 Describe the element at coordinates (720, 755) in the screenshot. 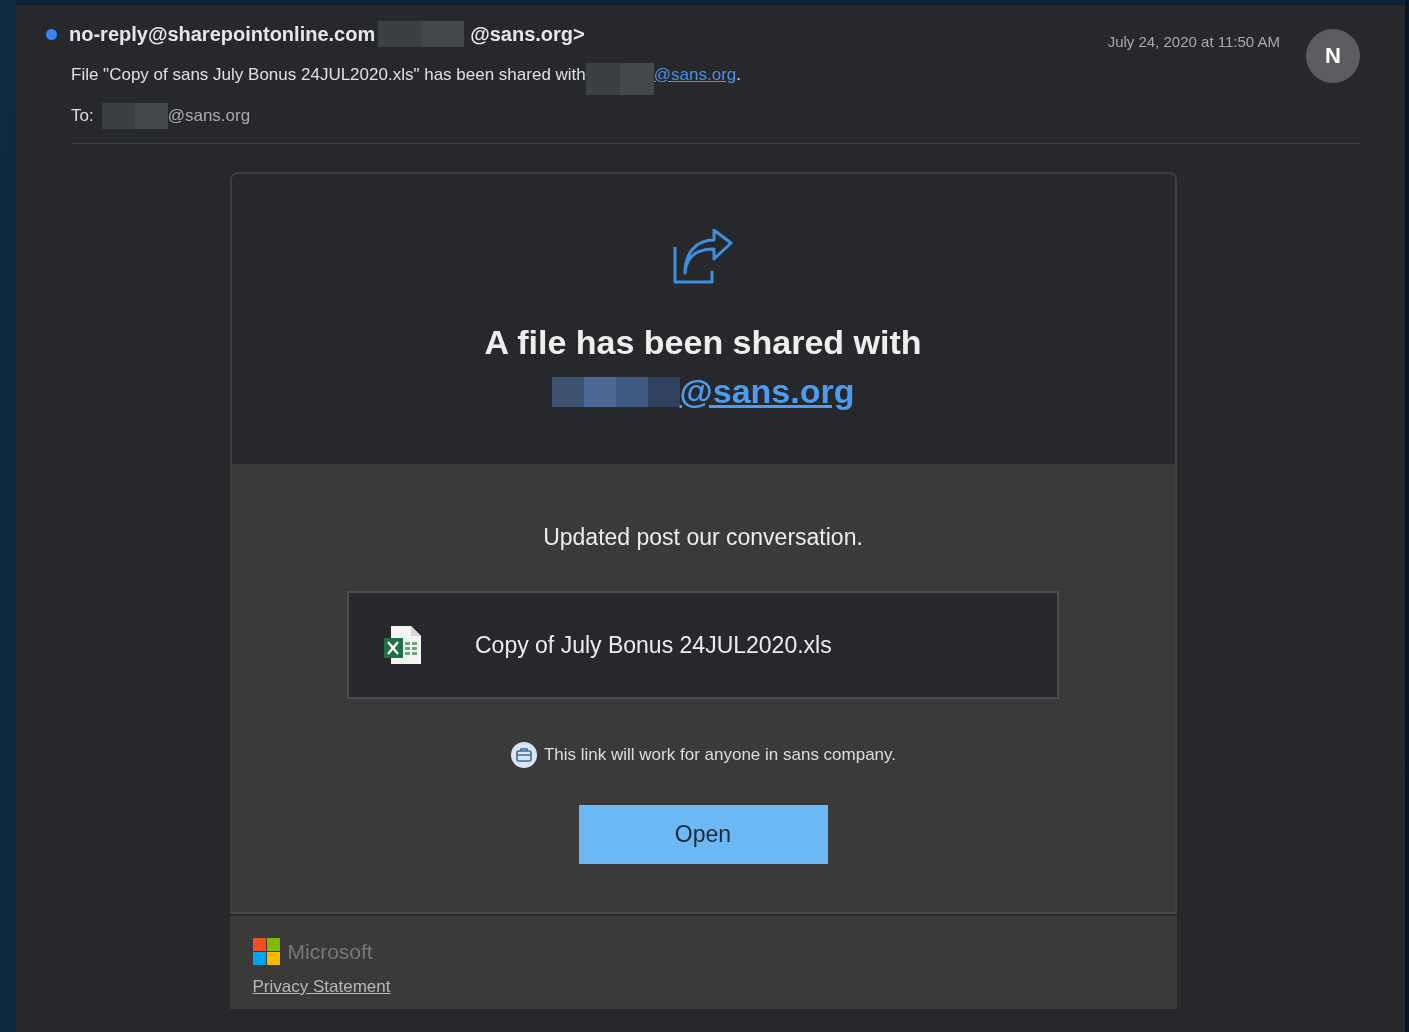

I see `link-notice: This link will work for anyone in sans company.` at that location.